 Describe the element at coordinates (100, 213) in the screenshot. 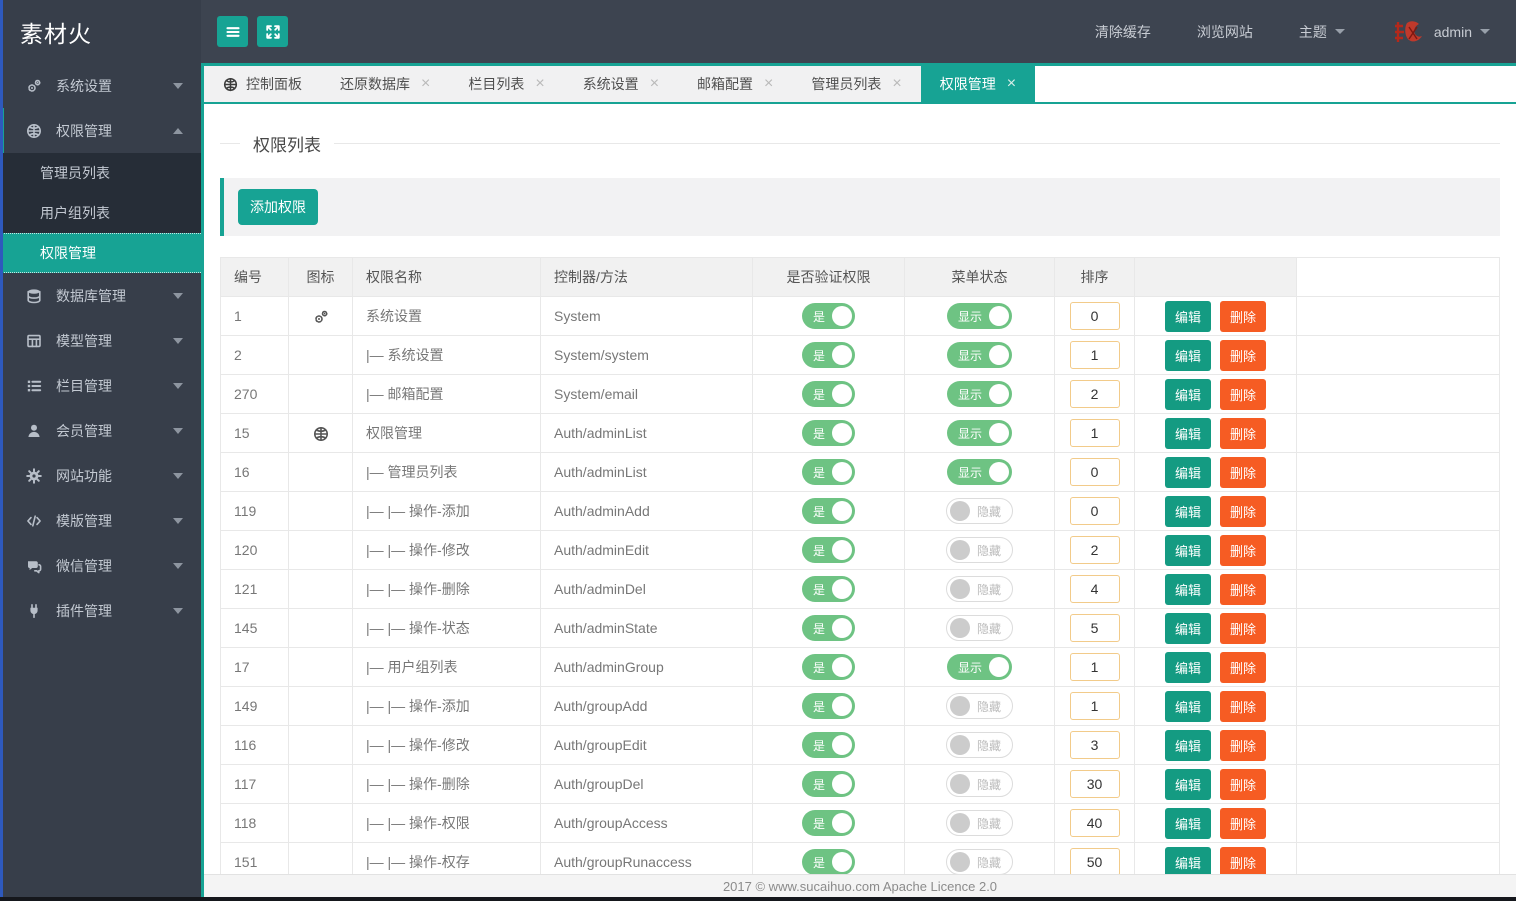

I see `sidebar-subitem: 用户组列表` at that location.